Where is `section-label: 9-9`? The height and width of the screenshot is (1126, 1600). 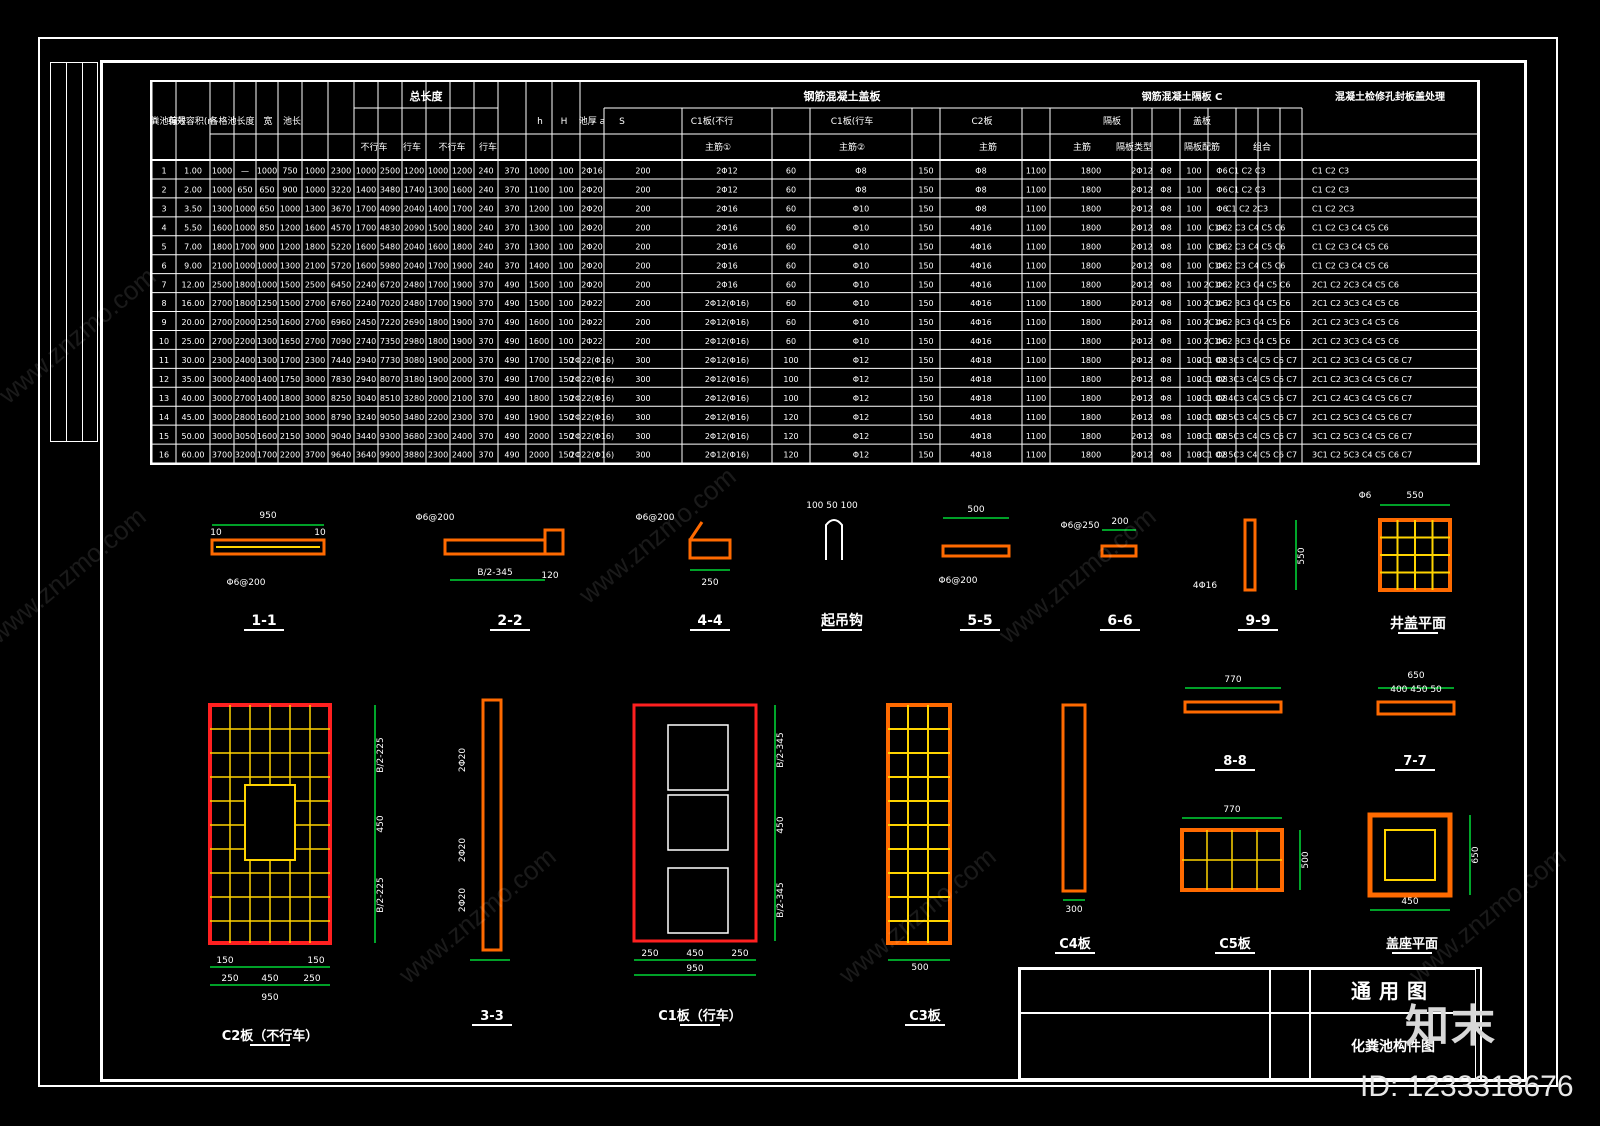
section-label: 9-9 is located at coordinates (1257, 621).